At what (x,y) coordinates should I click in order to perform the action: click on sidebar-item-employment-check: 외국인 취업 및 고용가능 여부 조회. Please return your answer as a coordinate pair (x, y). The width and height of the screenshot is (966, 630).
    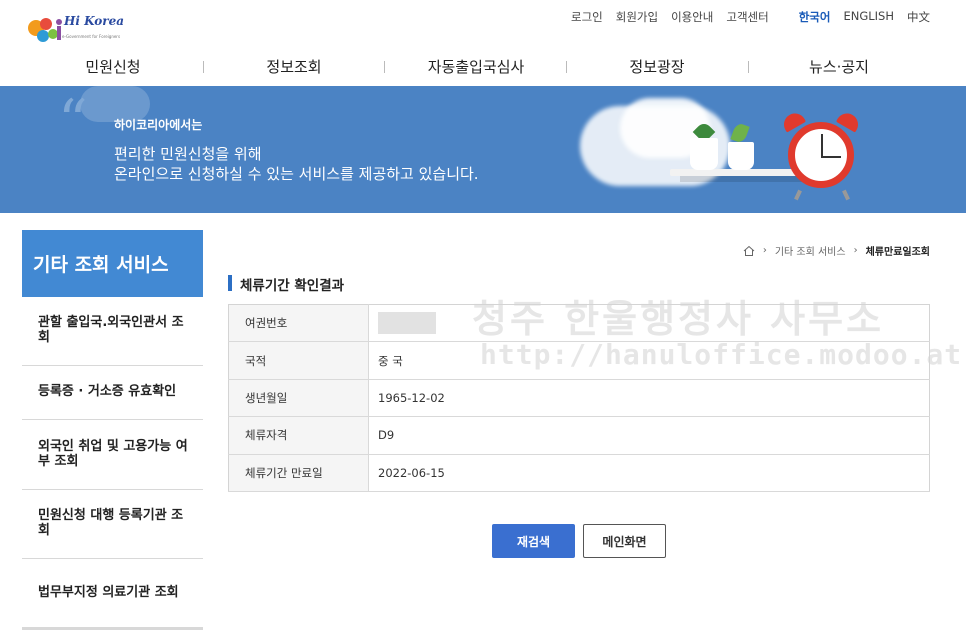
    Looking at the image, I should click on (112, 455).